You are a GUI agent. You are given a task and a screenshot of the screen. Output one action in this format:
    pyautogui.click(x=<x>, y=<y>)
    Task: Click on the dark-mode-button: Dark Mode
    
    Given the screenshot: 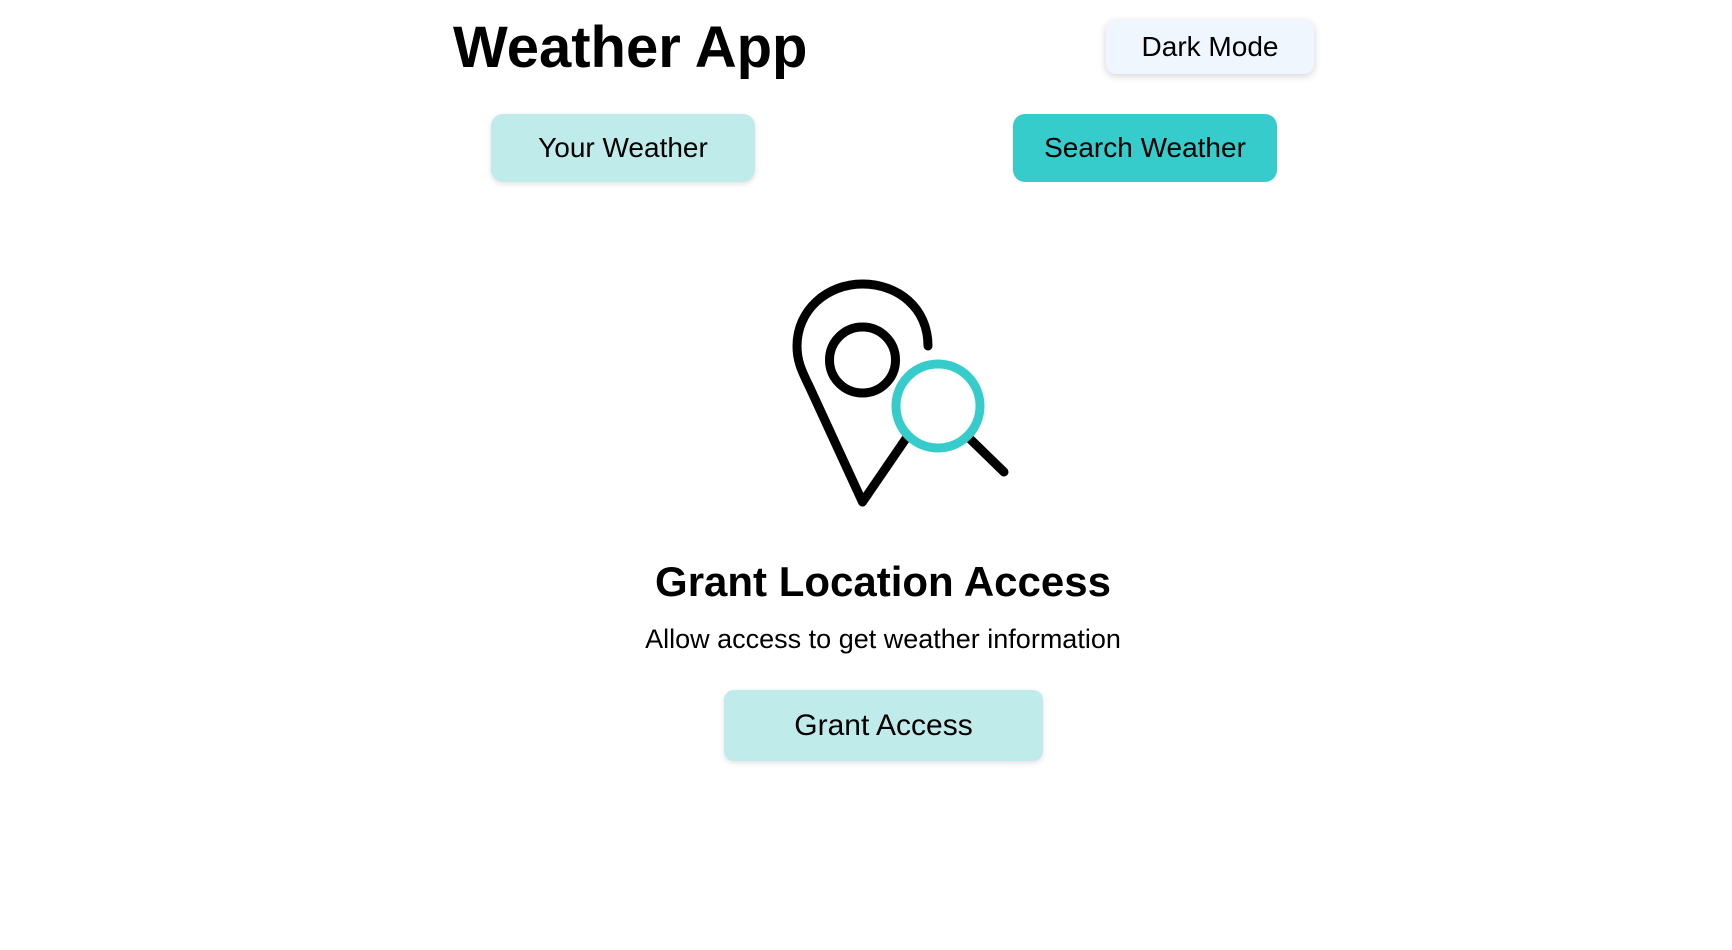 What is the action you would take?
    pyautogui.click(x=1210, y=47)
    